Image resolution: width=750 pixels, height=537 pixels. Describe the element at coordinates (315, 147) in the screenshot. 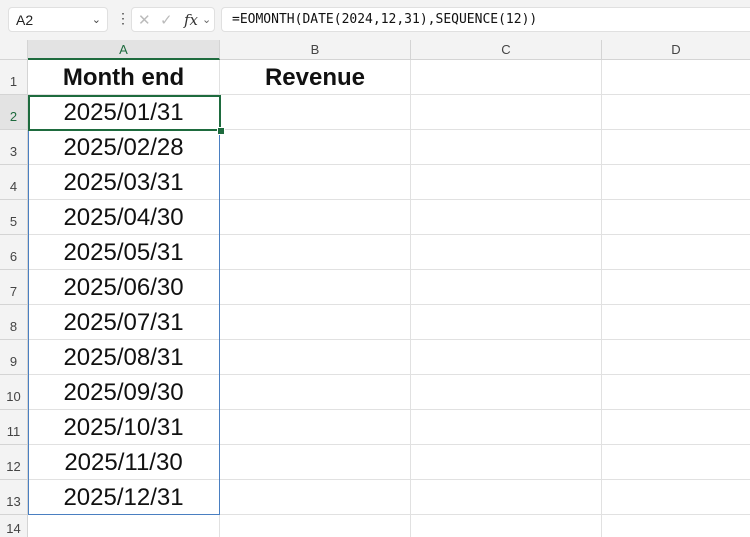

I see `cell-b3` at that location.